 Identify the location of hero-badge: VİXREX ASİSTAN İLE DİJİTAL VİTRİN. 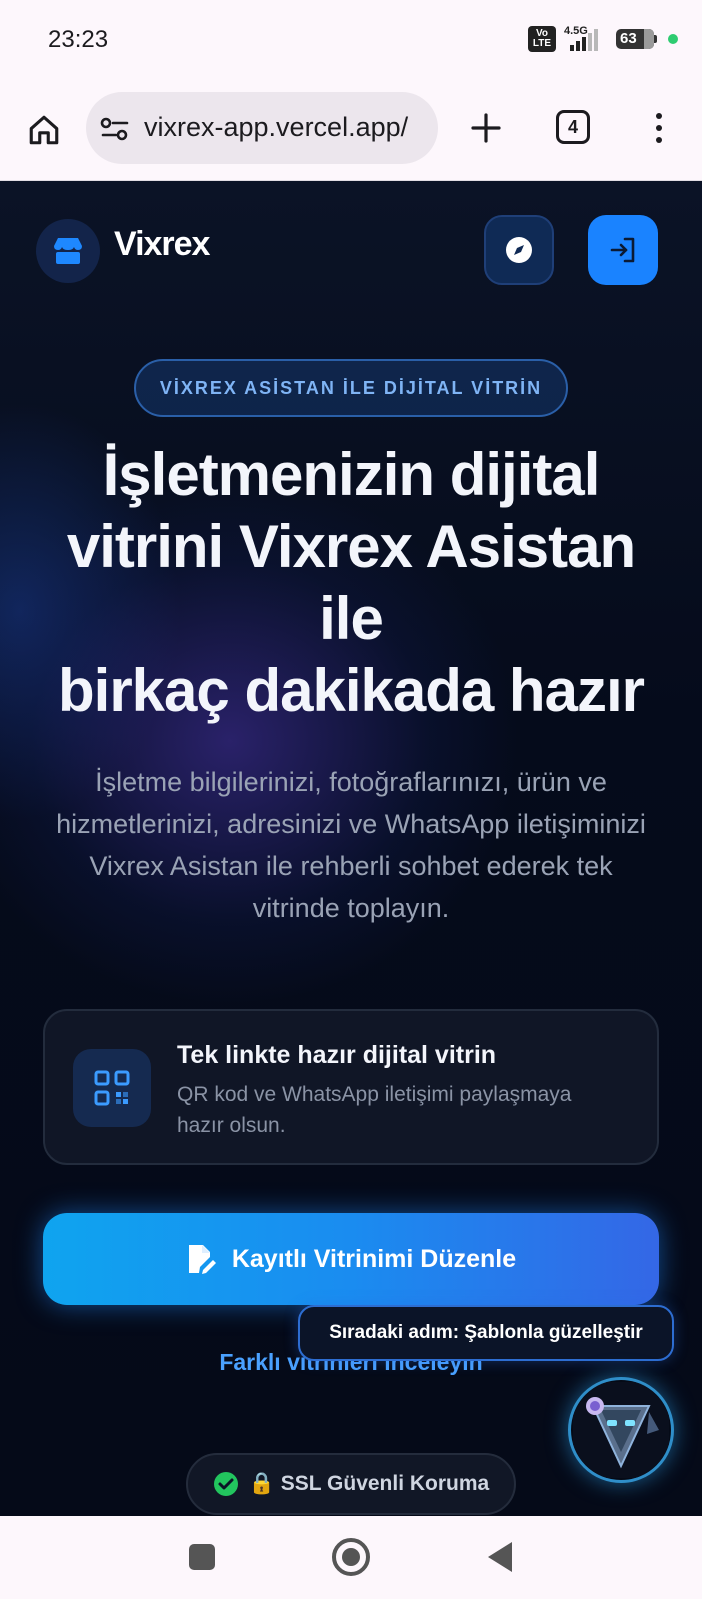
(351, 388).